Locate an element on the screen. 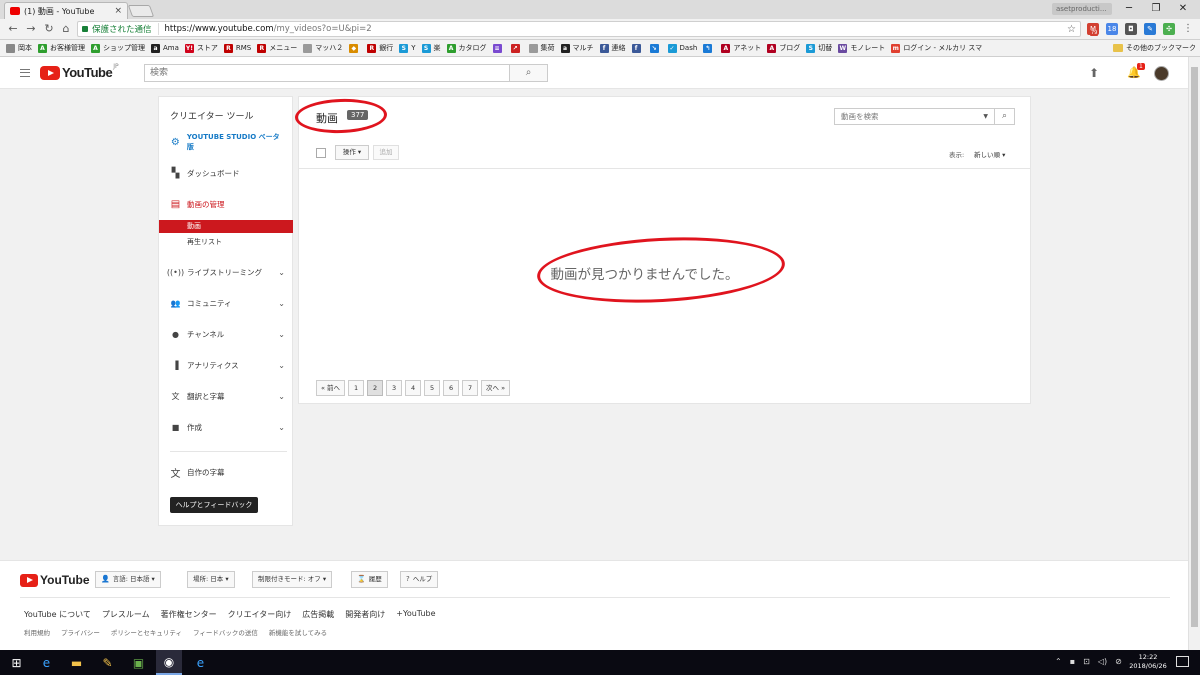 This screenshot has width=1200, height=675. bookmark-item: m ログイン - メルカリ スマ is located at coordinates (936, 48).